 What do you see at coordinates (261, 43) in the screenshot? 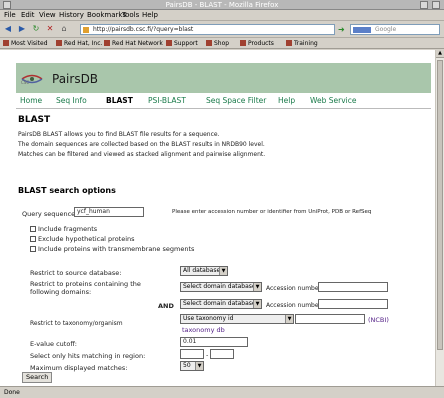
I see `bookmark-products: Products` at bounding box center [261, 43].